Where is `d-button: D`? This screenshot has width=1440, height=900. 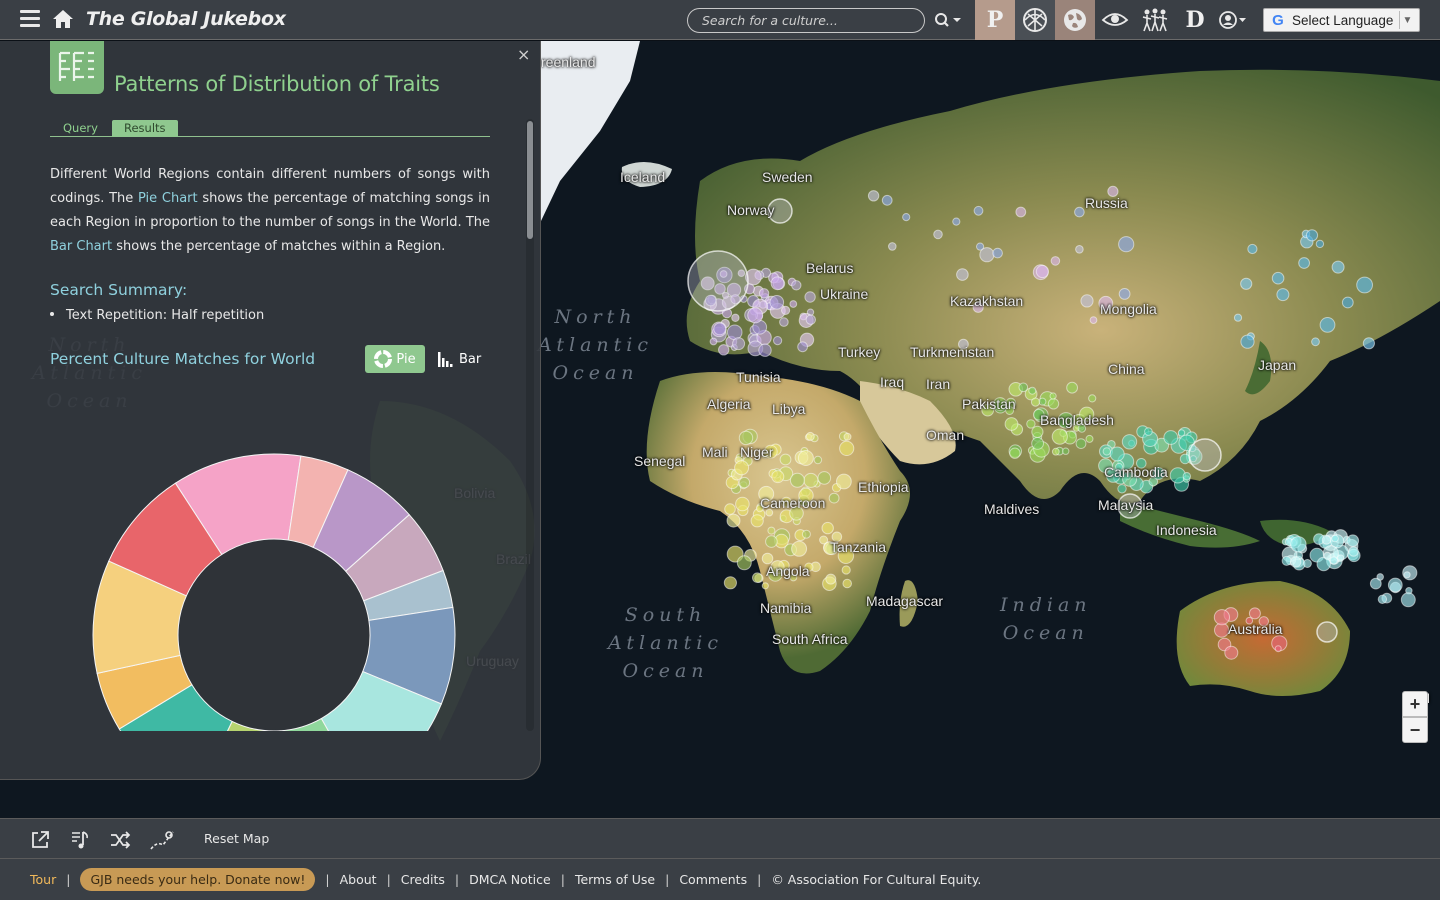
d-button: D is located at coordinates (1195, 20).